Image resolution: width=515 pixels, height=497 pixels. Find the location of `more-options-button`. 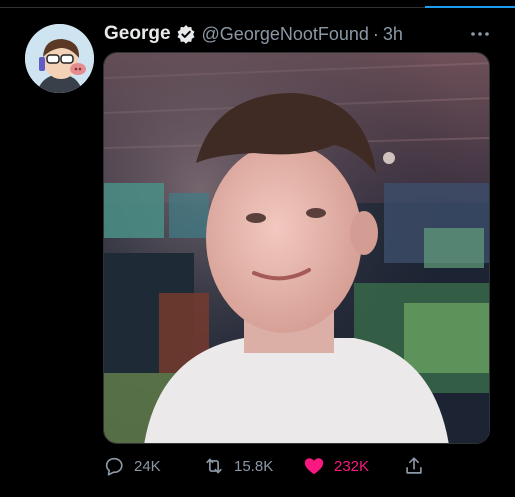

more-options-button is located at coordinates (480, 34).